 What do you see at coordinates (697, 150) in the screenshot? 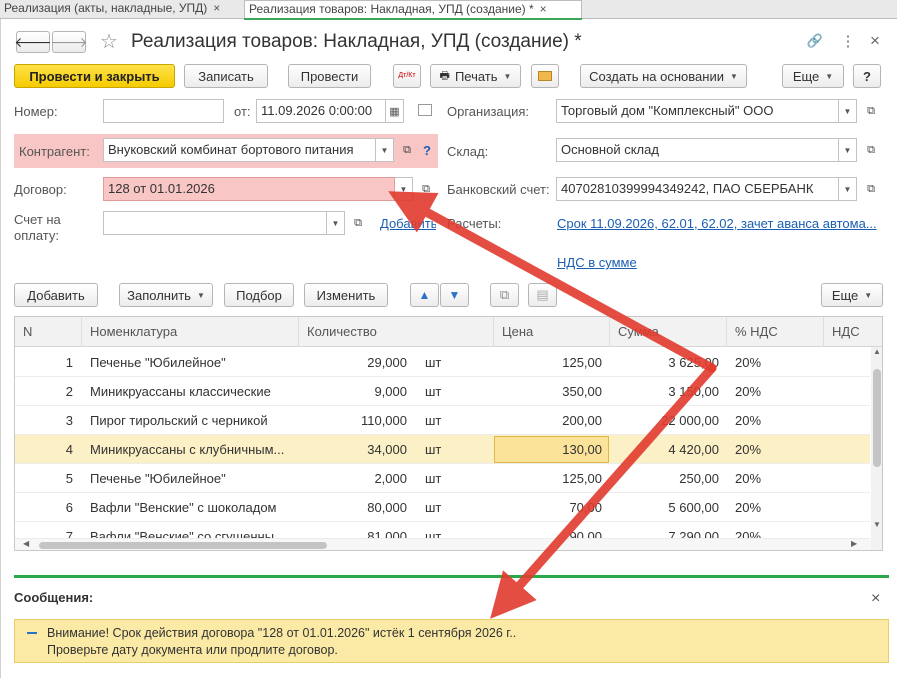
I see `warehouse-input: Основной склад` at bounding box center [697, 150].